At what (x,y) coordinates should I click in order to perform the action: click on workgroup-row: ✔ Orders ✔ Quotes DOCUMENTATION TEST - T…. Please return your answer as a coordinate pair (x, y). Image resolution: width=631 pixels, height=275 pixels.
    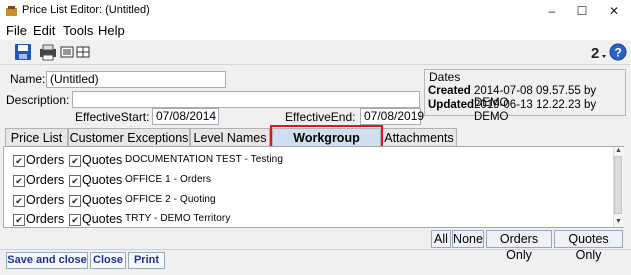
    Looking at the image, I should click on (159, 161).